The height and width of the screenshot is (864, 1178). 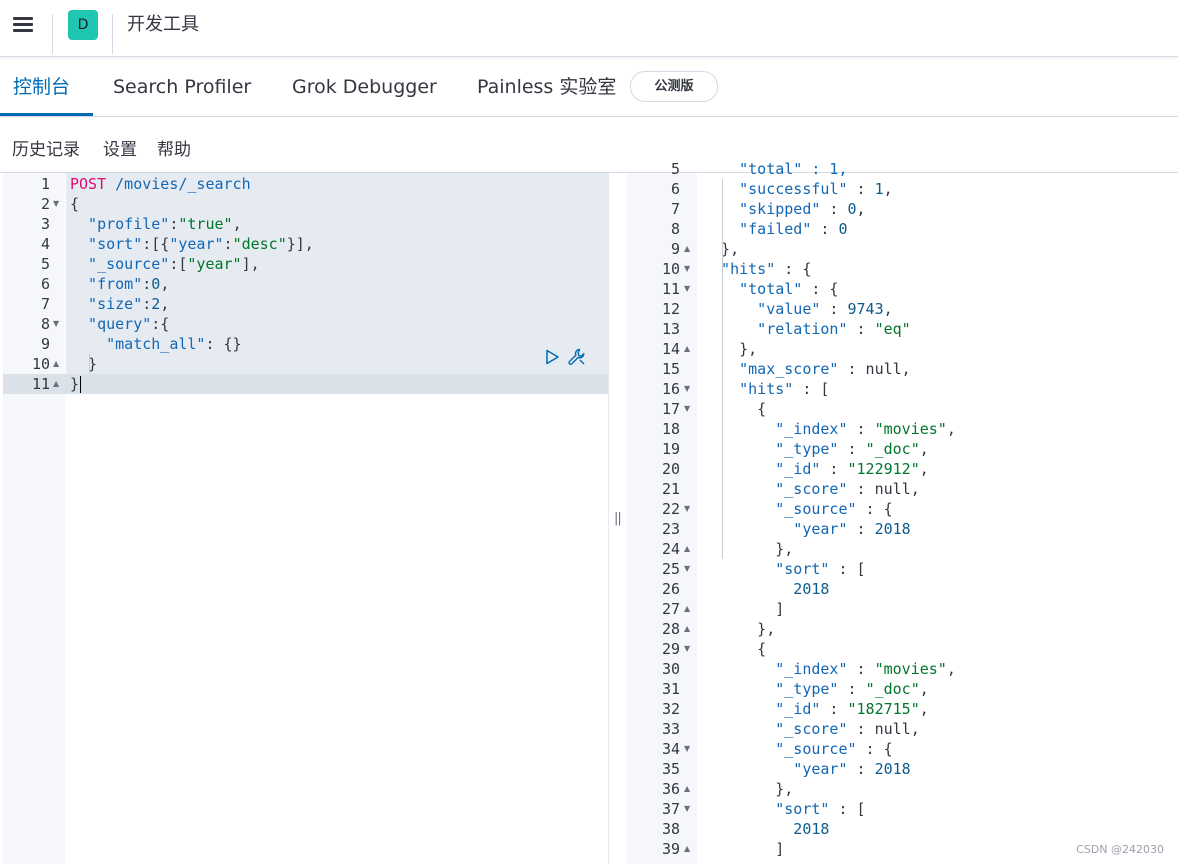 I want to click on code-token: "_type", so click(x=771, y=449).